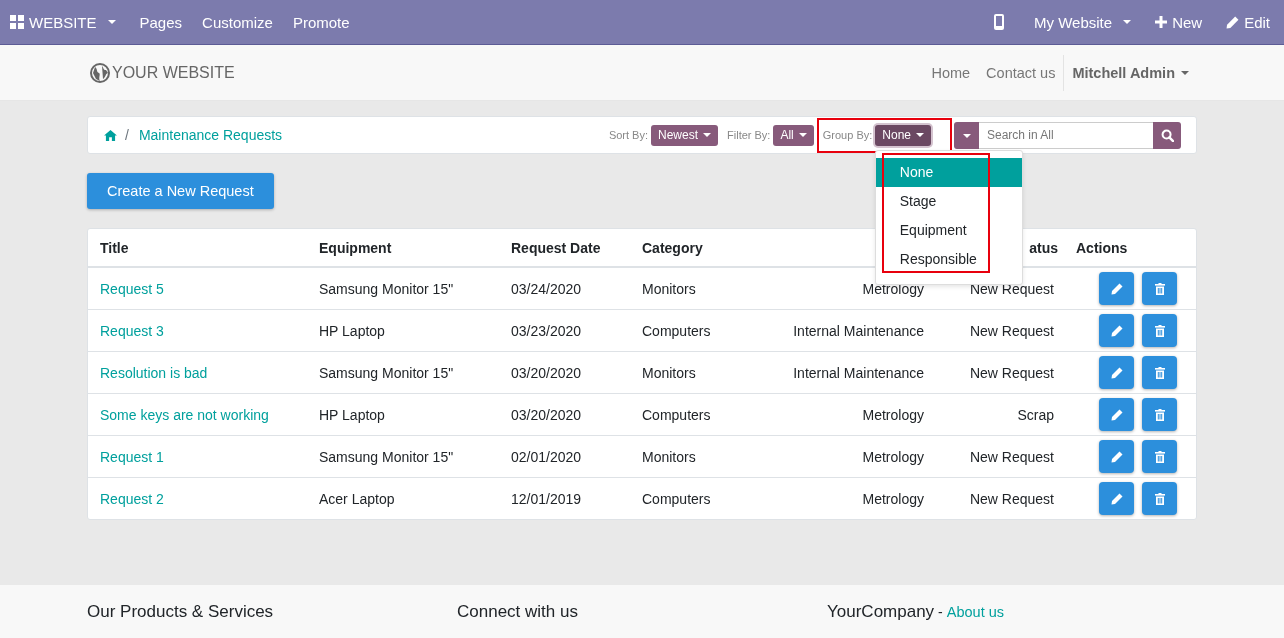 This screenshot has height=638, width=1284. Describe the element at coordinates (1043, 247) in the screenshot. I see `column-header: atus` at that location.